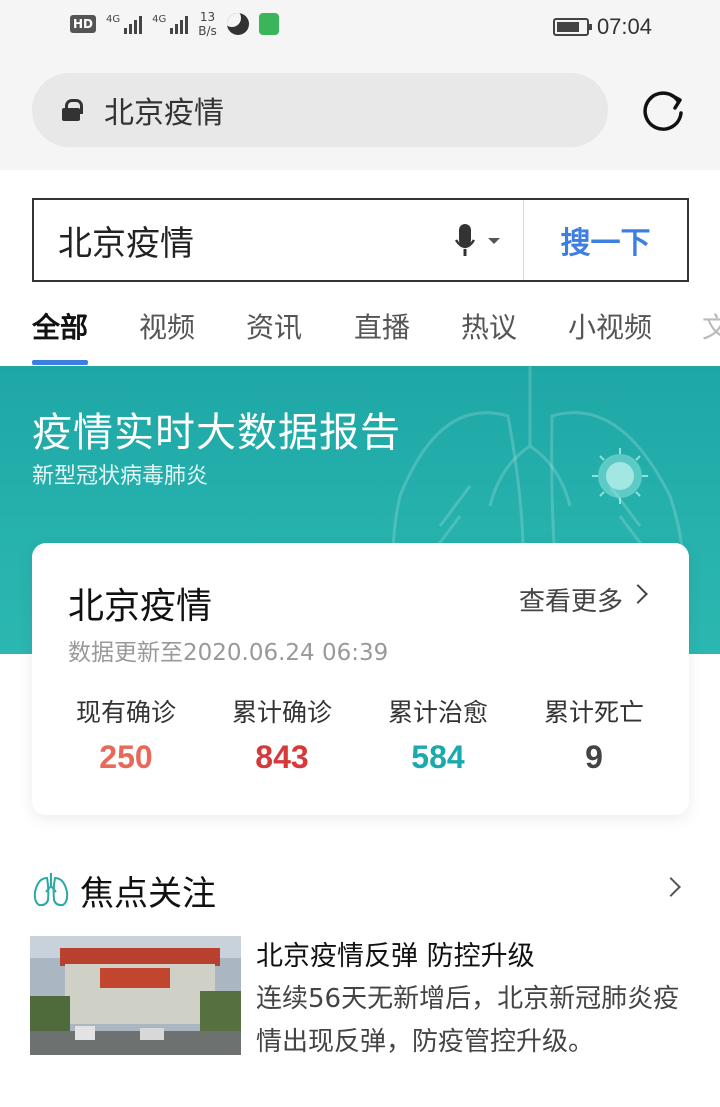 The image size is (720, 1107). What do you see at coordinates (320, 110) in the screenshot?
I see `address-bar: 北京疫情` at bounding box center [320, 110].